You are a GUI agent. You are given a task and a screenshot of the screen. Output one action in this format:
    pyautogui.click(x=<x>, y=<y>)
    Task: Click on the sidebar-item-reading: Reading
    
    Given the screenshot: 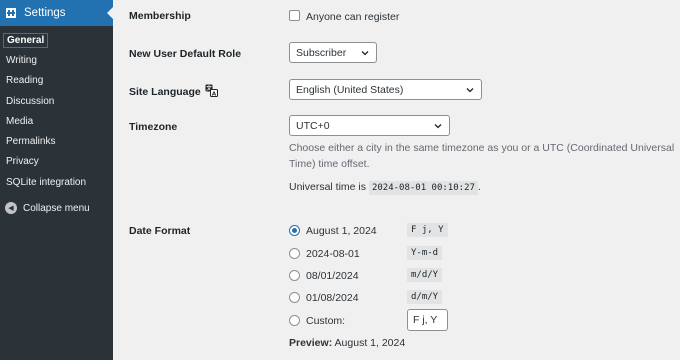 What is the action you would take?
    pyautogui.click(x=56, y=81)
    